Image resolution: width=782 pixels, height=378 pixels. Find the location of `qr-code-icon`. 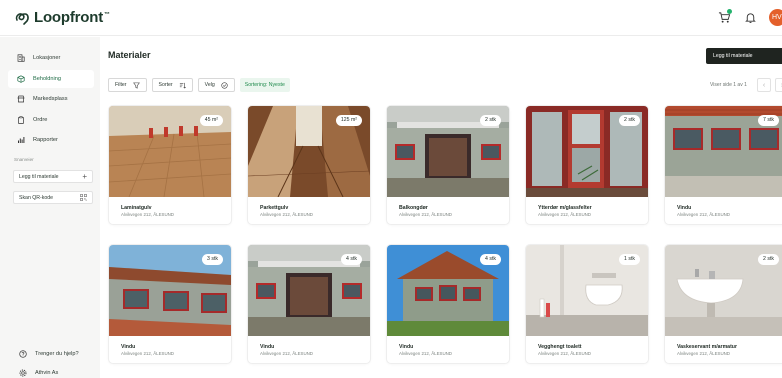

qr-code-icon is located at coordinates (83, 197).